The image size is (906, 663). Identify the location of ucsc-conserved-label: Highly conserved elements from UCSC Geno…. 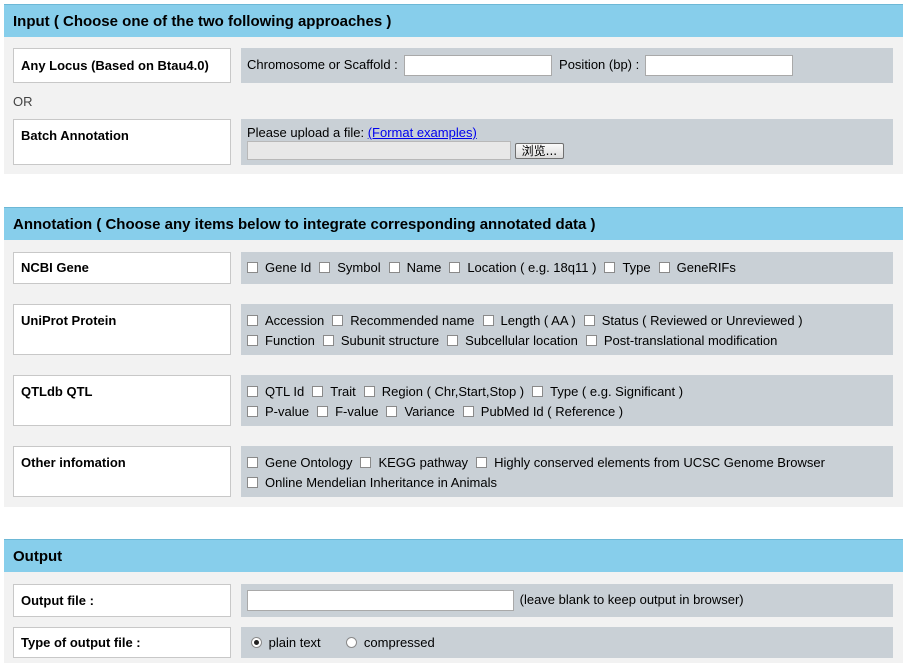
(659, 462).